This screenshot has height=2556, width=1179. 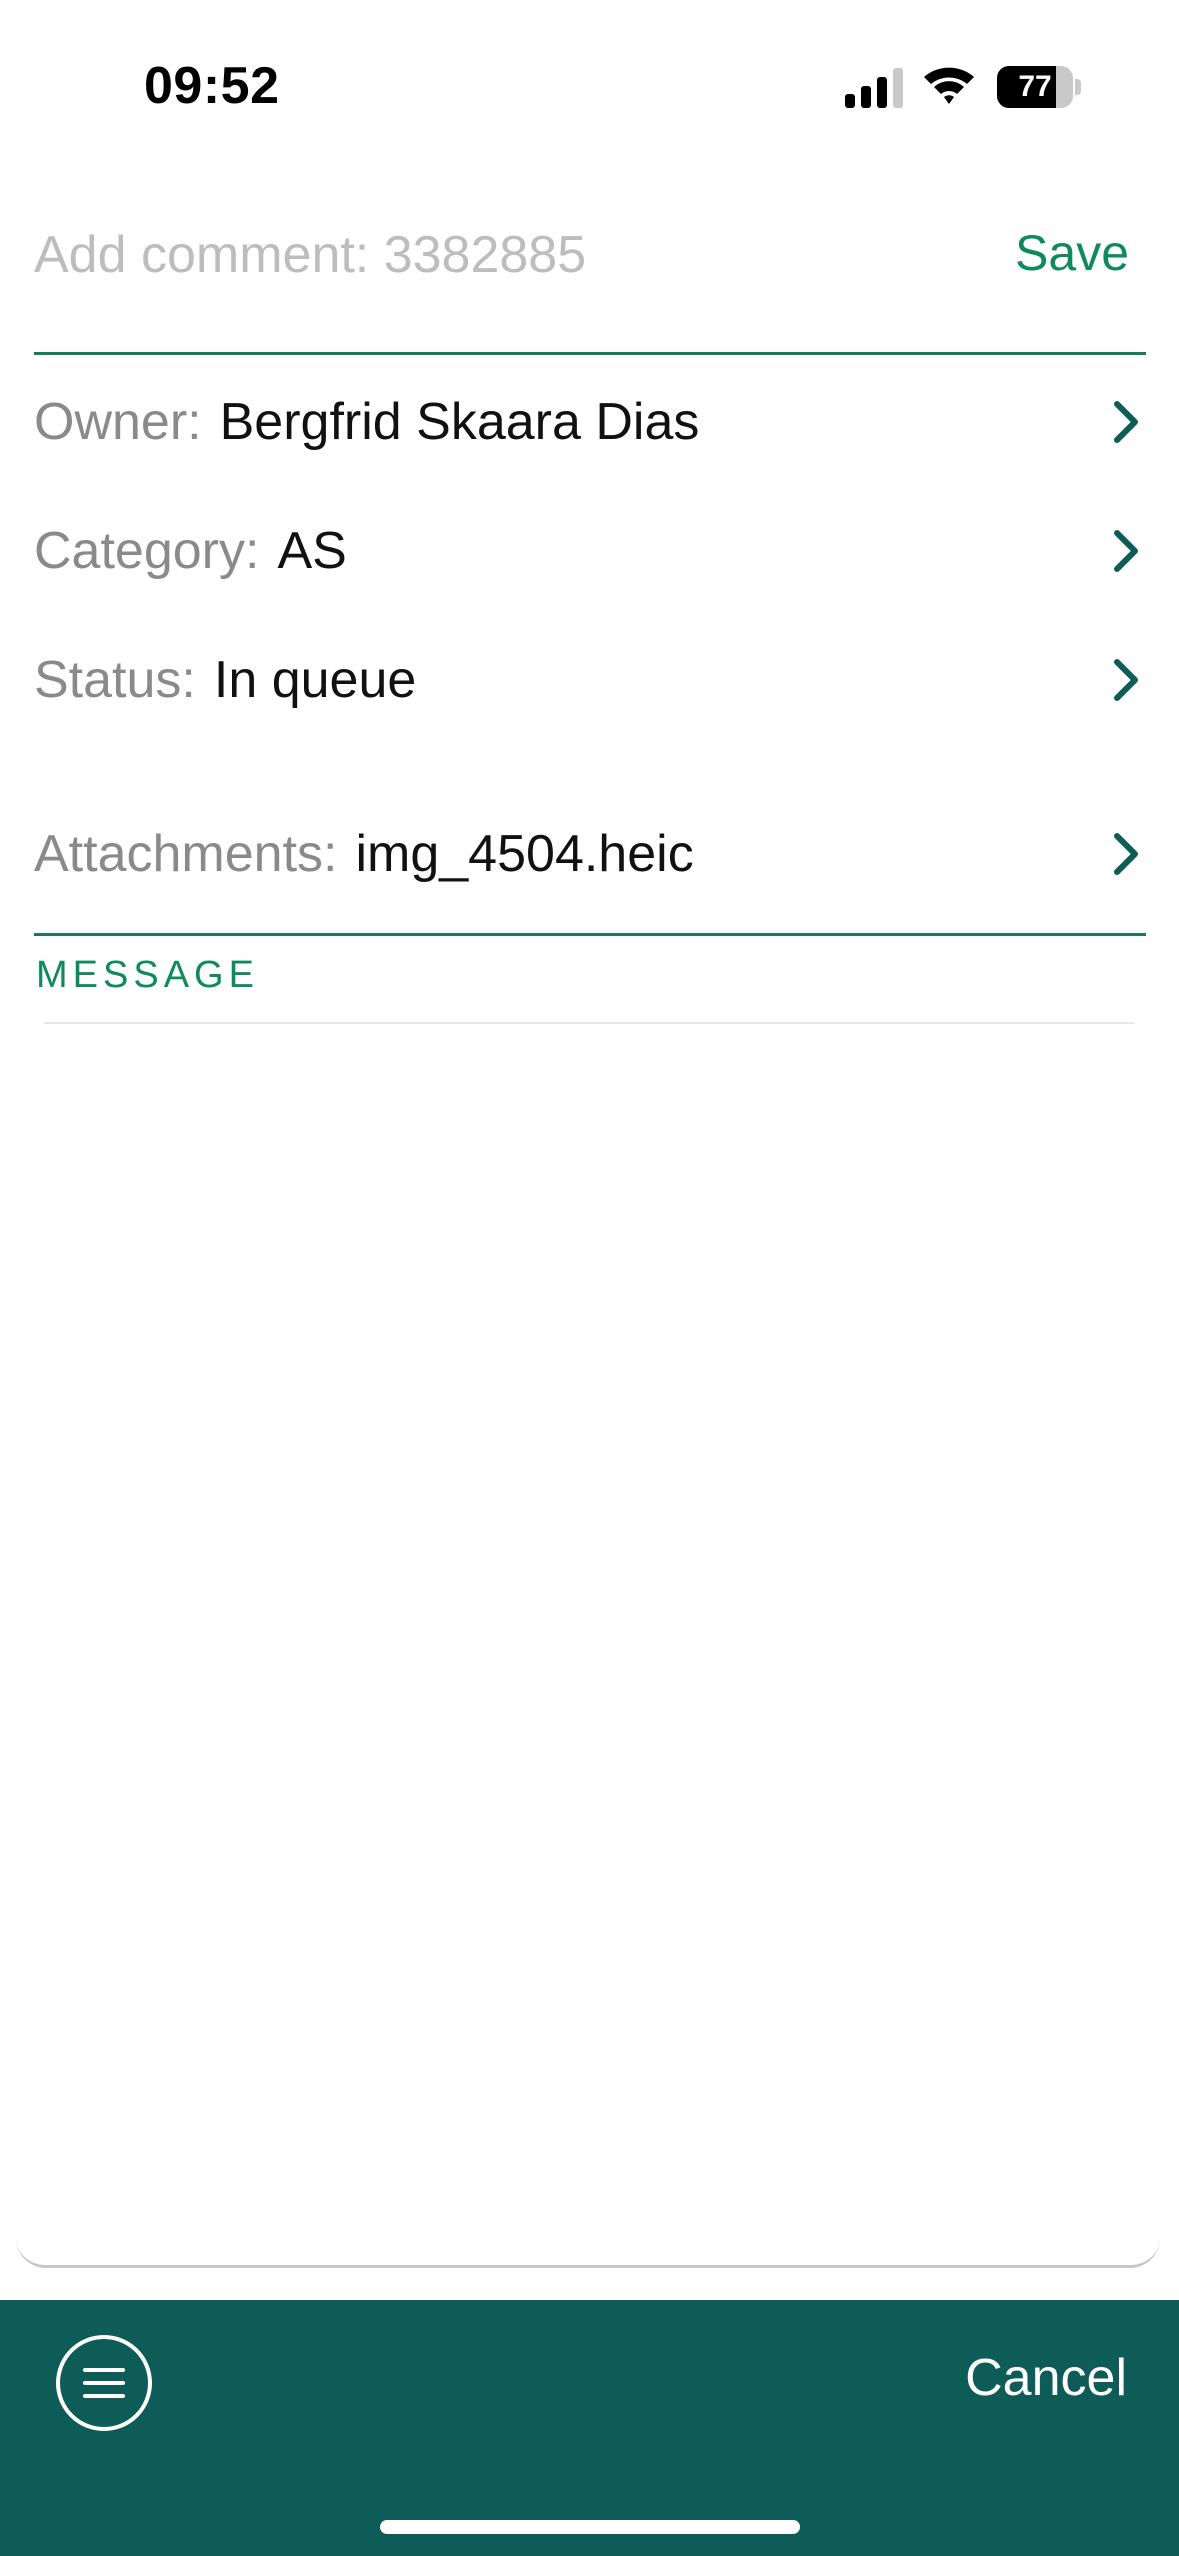 What do you see at coordinates (104, 2383) in the screenshot?
I see `menu-icon` at bounding box center [104, 2383].